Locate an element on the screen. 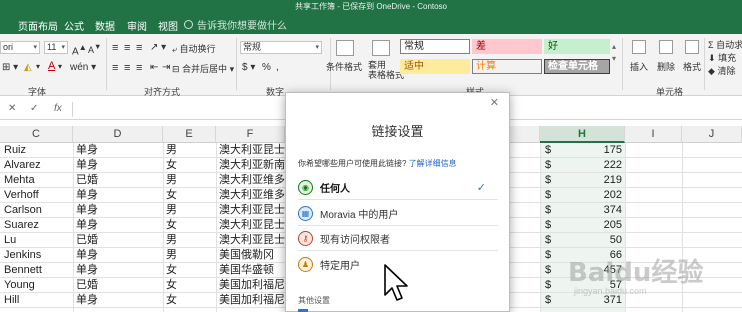 The height and width of the screenshot is (312, 742). wrap-text-button: ⤶ 自动换行 is located at coordinates (194, 48).